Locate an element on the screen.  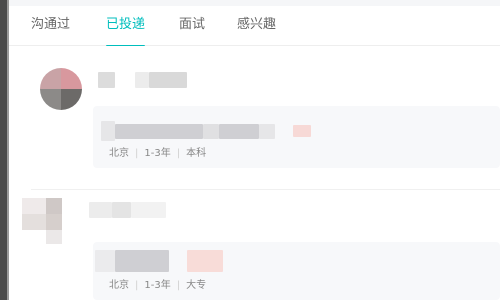
job-meta: 北京 | 1-3年 | 本科 is located at coordinates (157, 154).